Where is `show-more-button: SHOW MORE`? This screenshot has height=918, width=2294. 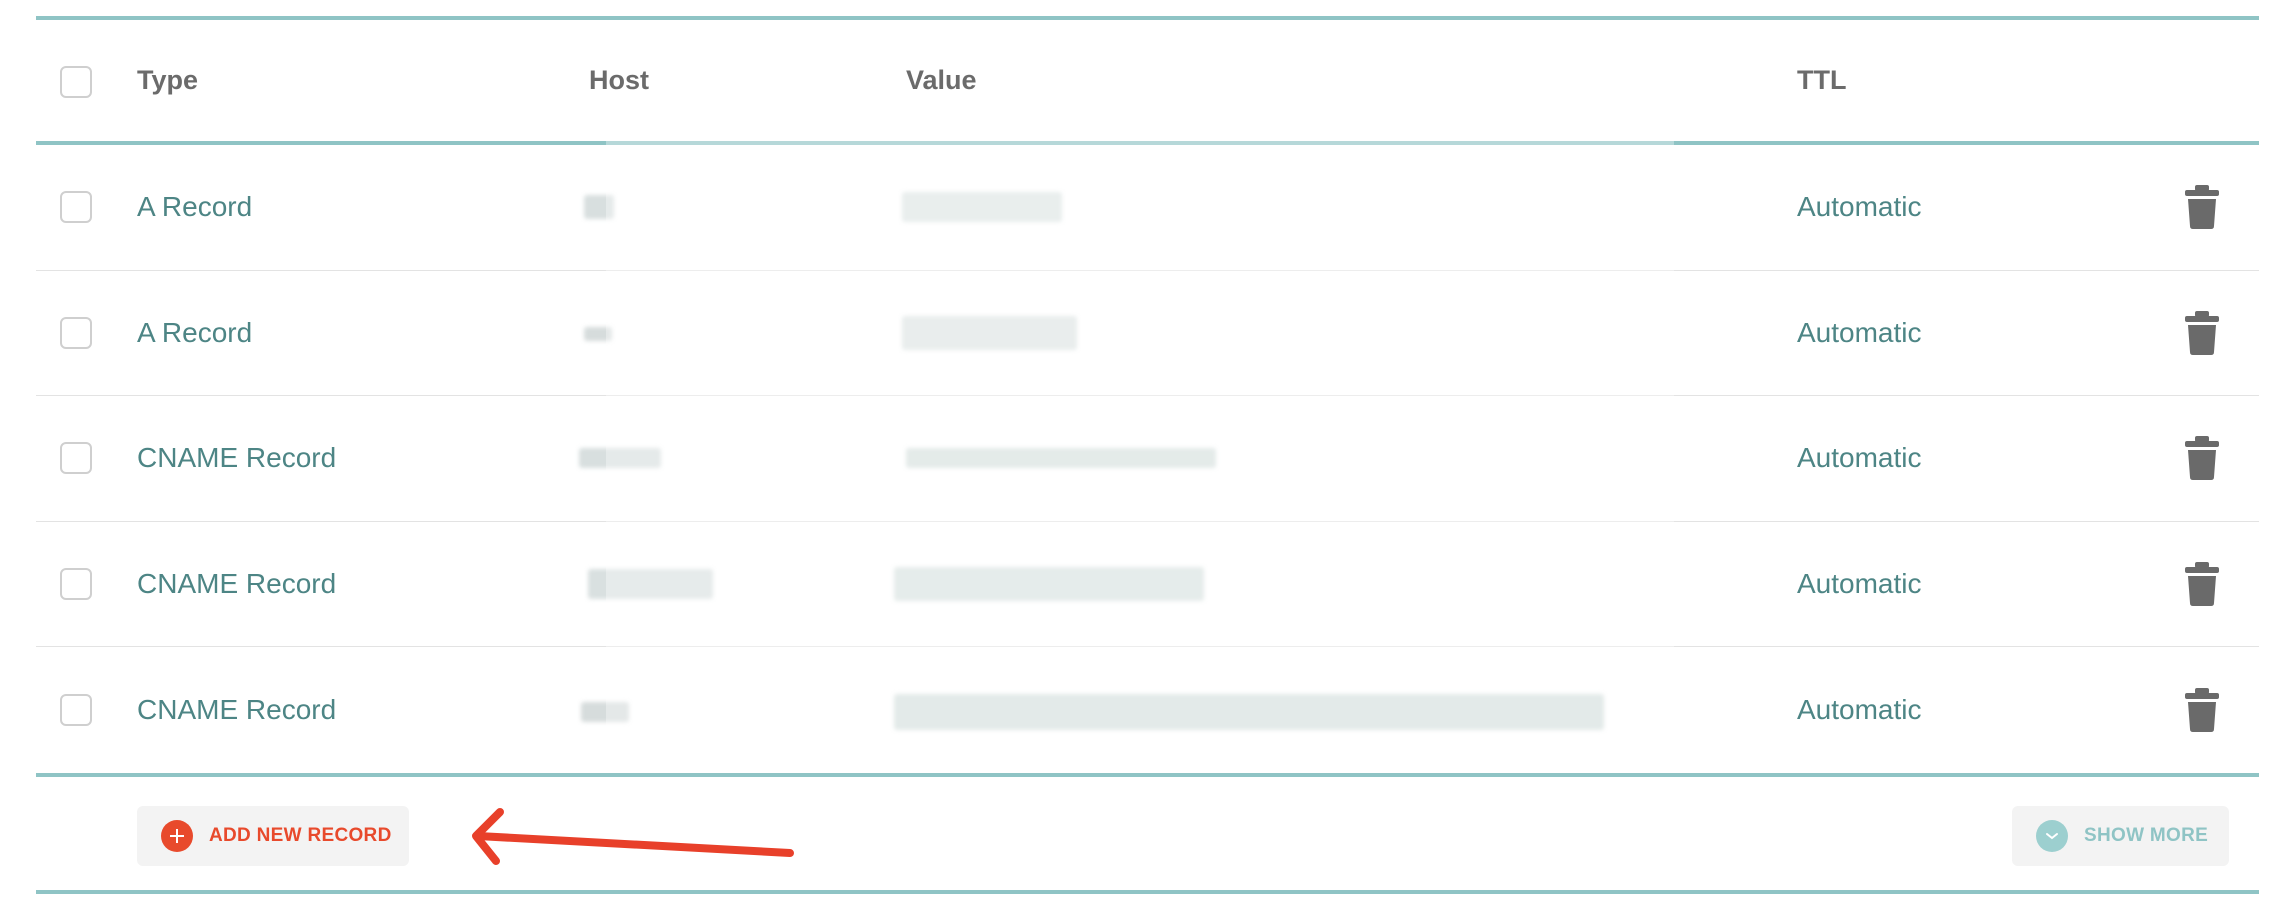 show-more-button: SHOW MORE is located at coordinates (2120, 836).